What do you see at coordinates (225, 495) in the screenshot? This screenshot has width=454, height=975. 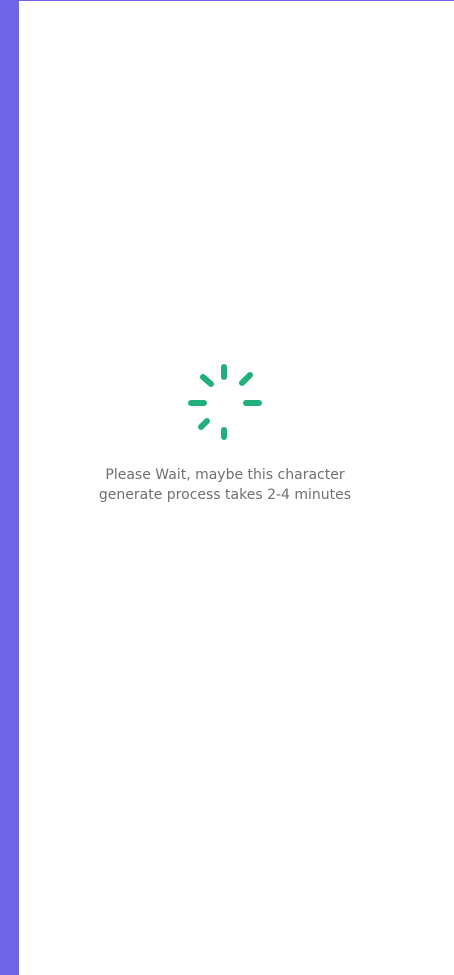 I see `loading-message-line-2: generate process takes 2-4 minutes` at bounding box center [225, 495].